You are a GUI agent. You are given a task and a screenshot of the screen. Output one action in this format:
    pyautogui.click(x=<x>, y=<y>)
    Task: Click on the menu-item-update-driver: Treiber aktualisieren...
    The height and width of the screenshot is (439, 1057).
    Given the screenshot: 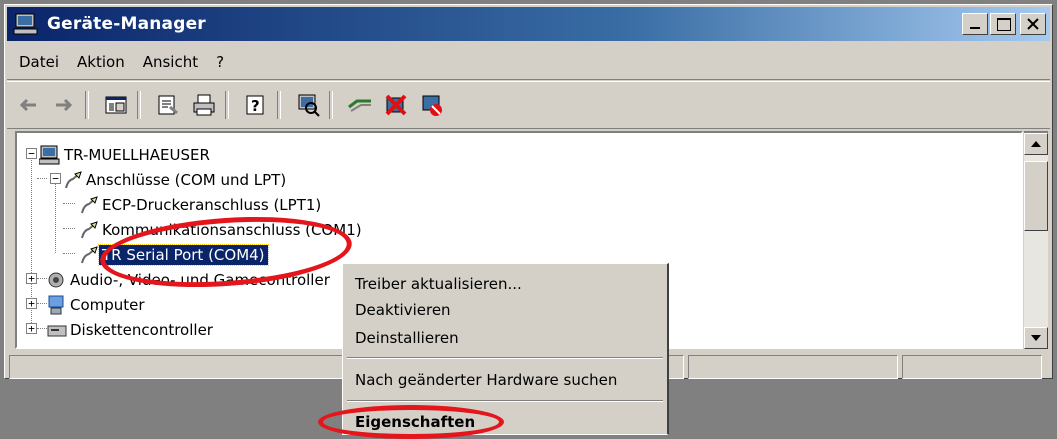 What is the action you would take?
    pyautogui.click(x=438, y=284)
    